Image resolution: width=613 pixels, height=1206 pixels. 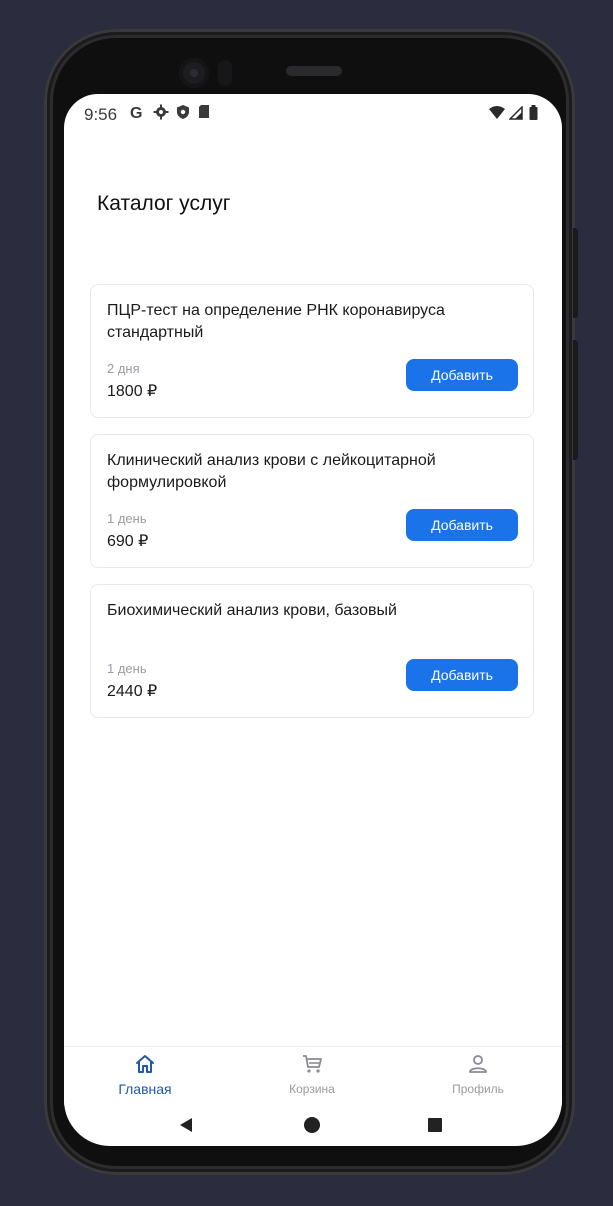 I want to click on nav-label: Корзина, so click(x=312, y=1089).